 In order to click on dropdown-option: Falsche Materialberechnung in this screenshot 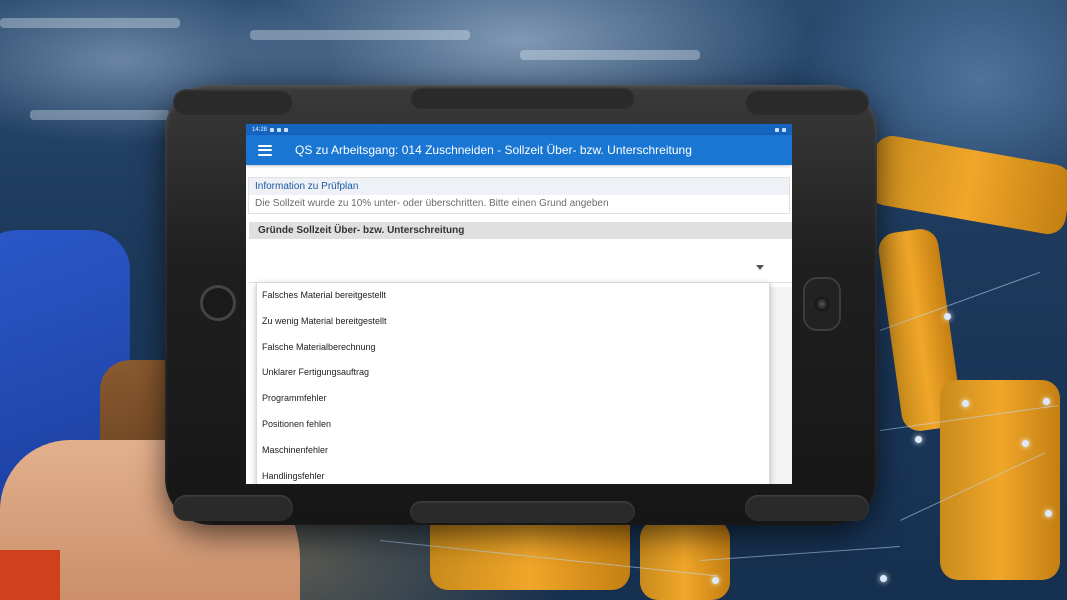, I will do `click(513, 348)`.